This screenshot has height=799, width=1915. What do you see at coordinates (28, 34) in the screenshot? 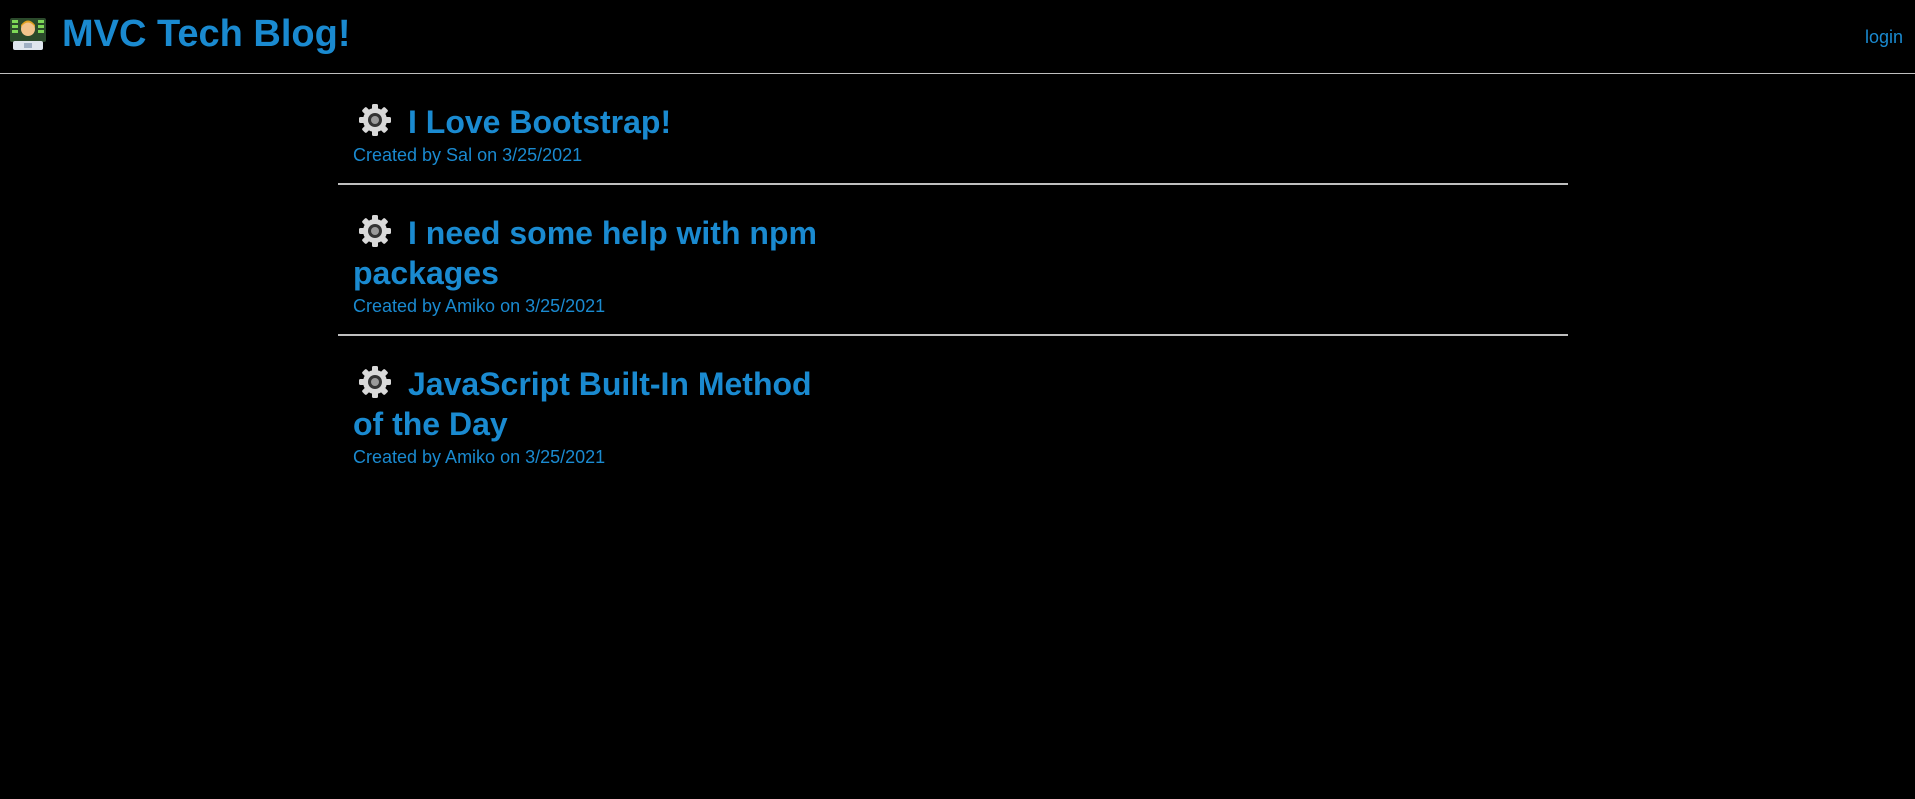
I see `technologist-icon` at bounding box center [28, 34].